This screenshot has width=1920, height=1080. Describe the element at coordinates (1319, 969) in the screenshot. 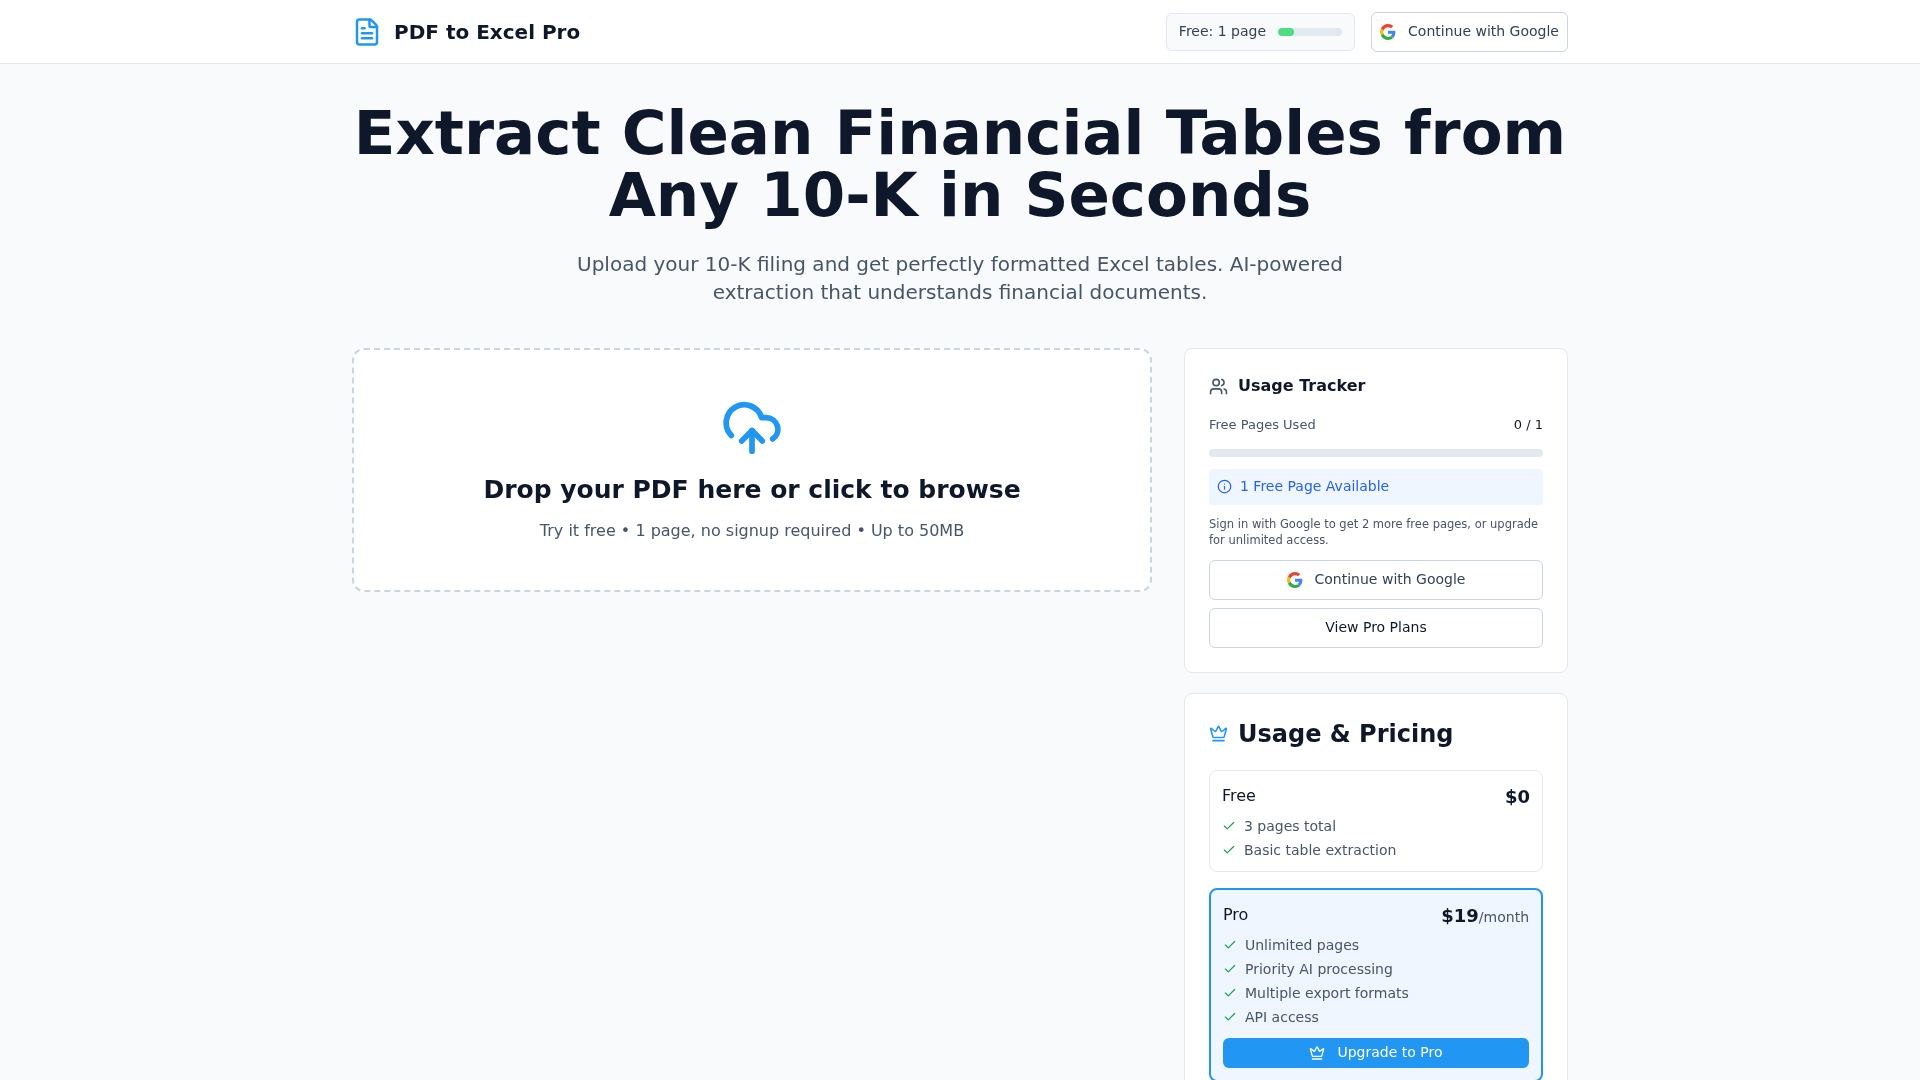

I see `plan-feature: Priority AI processing` at that location.